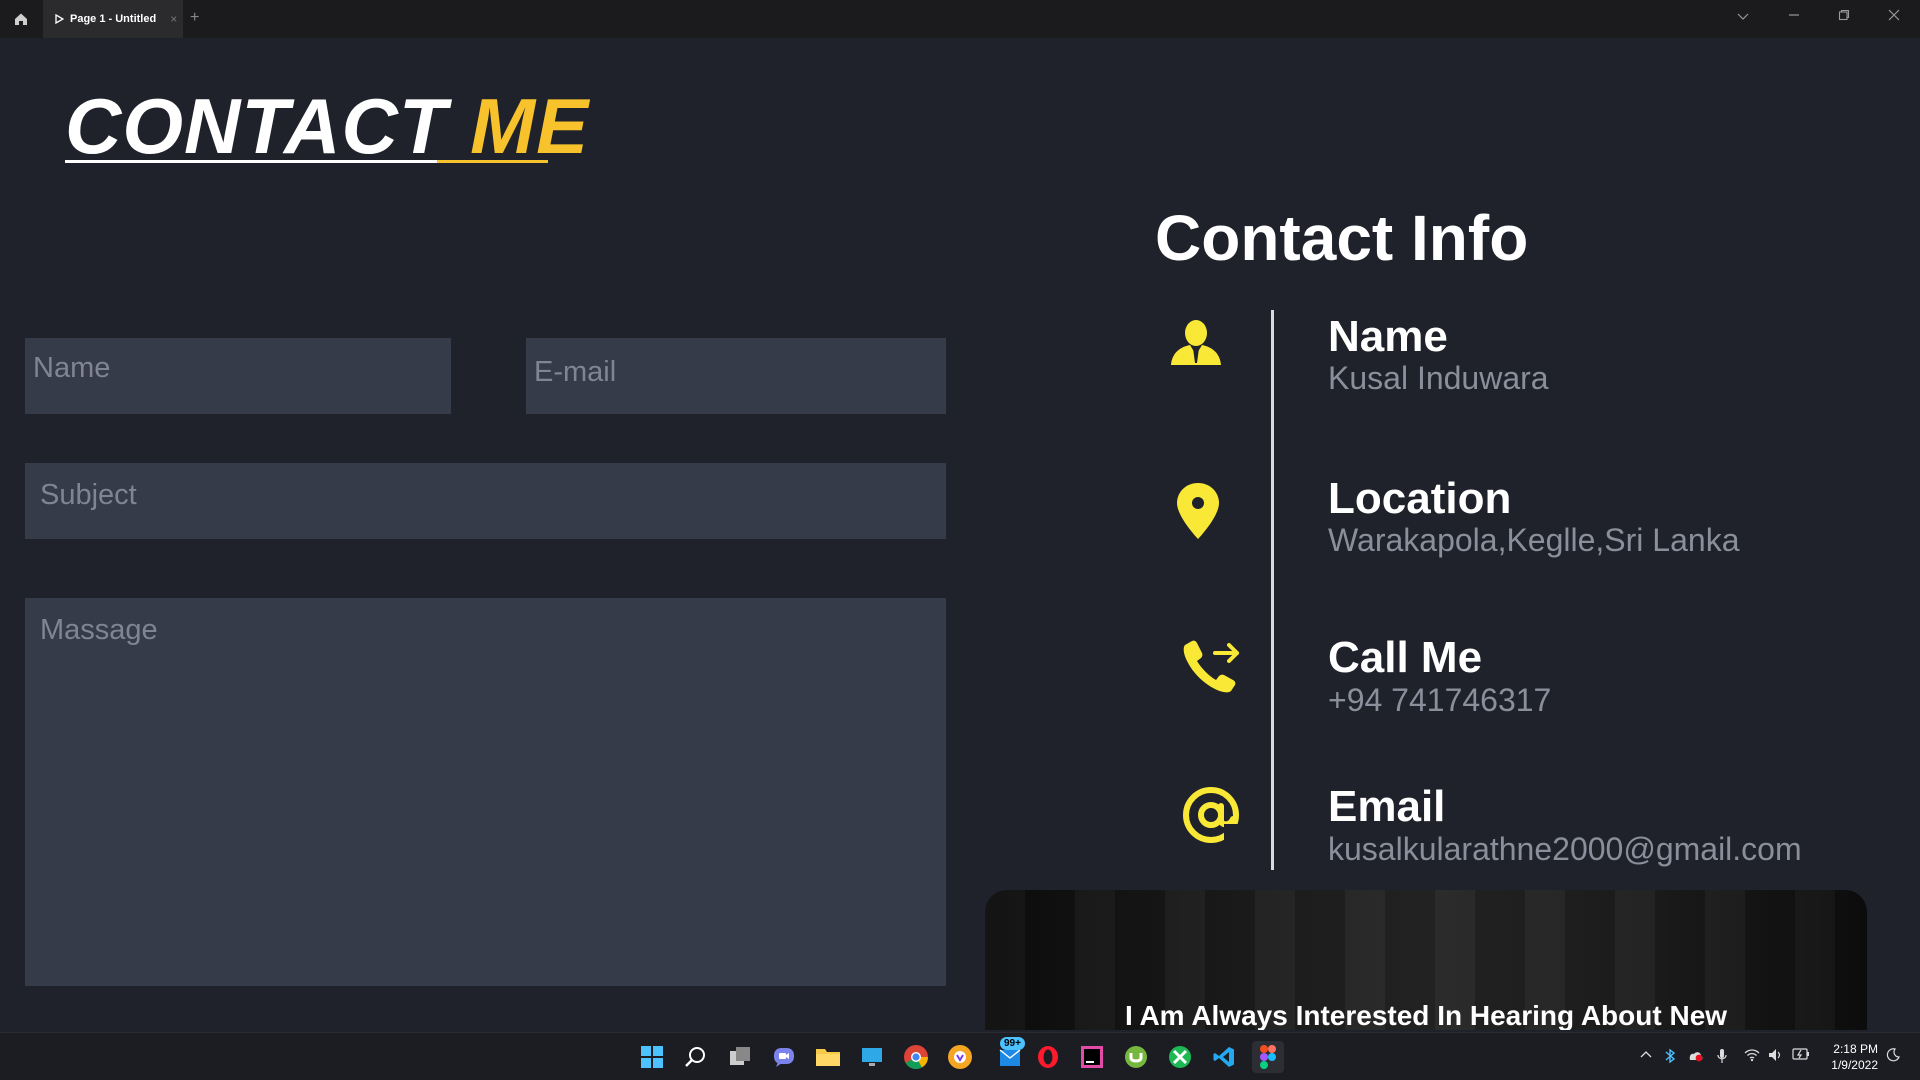 The image size is (1920, 1080). I want to click on microphone-icon, so click(1722, 1057).